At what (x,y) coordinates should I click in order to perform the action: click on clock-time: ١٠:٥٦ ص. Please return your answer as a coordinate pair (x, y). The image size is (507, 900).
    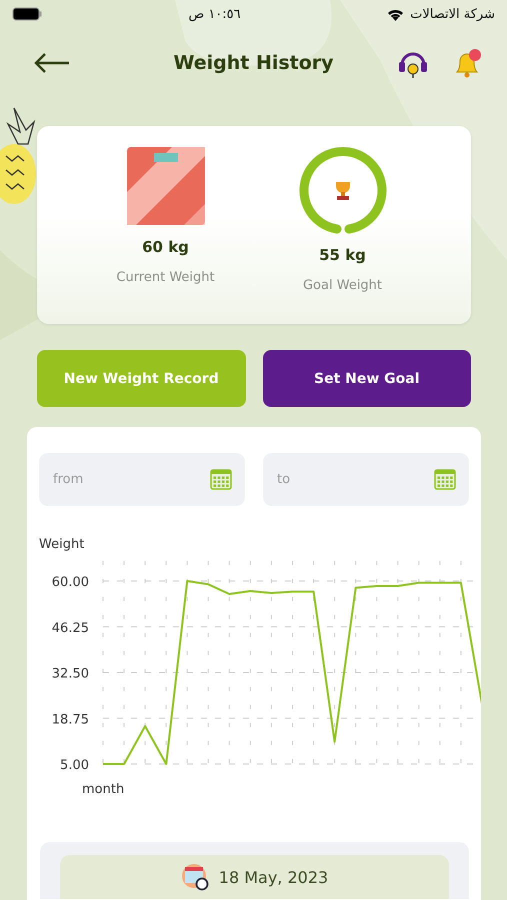
    Looking at the image, I should click on (214, 14).